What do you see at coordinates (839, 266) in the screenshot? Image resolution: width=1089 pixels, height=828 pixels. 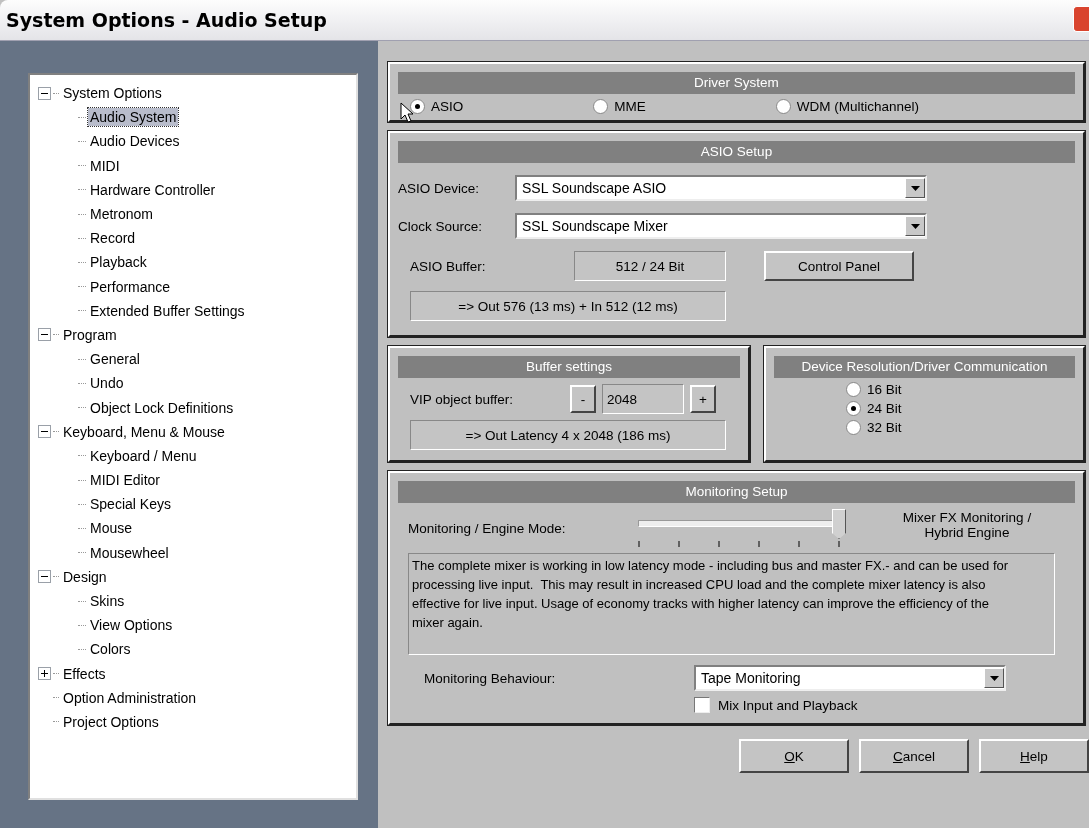 I see `control-panel-button: Control Panel` at bounding box center [839, 266].